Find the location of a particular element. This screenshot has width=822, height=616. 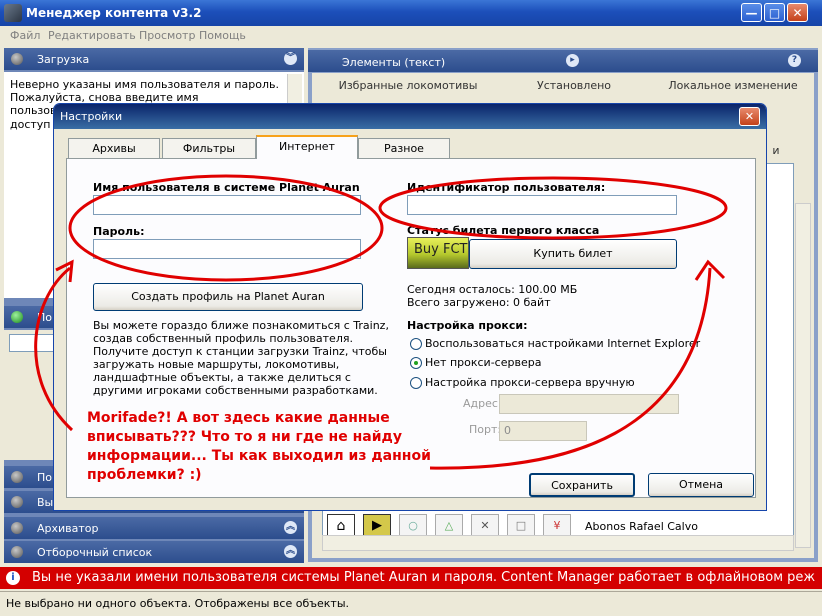

annotation-line-1: Morifade?! А вот здесь какие данные is located at coordinates (238, 418).